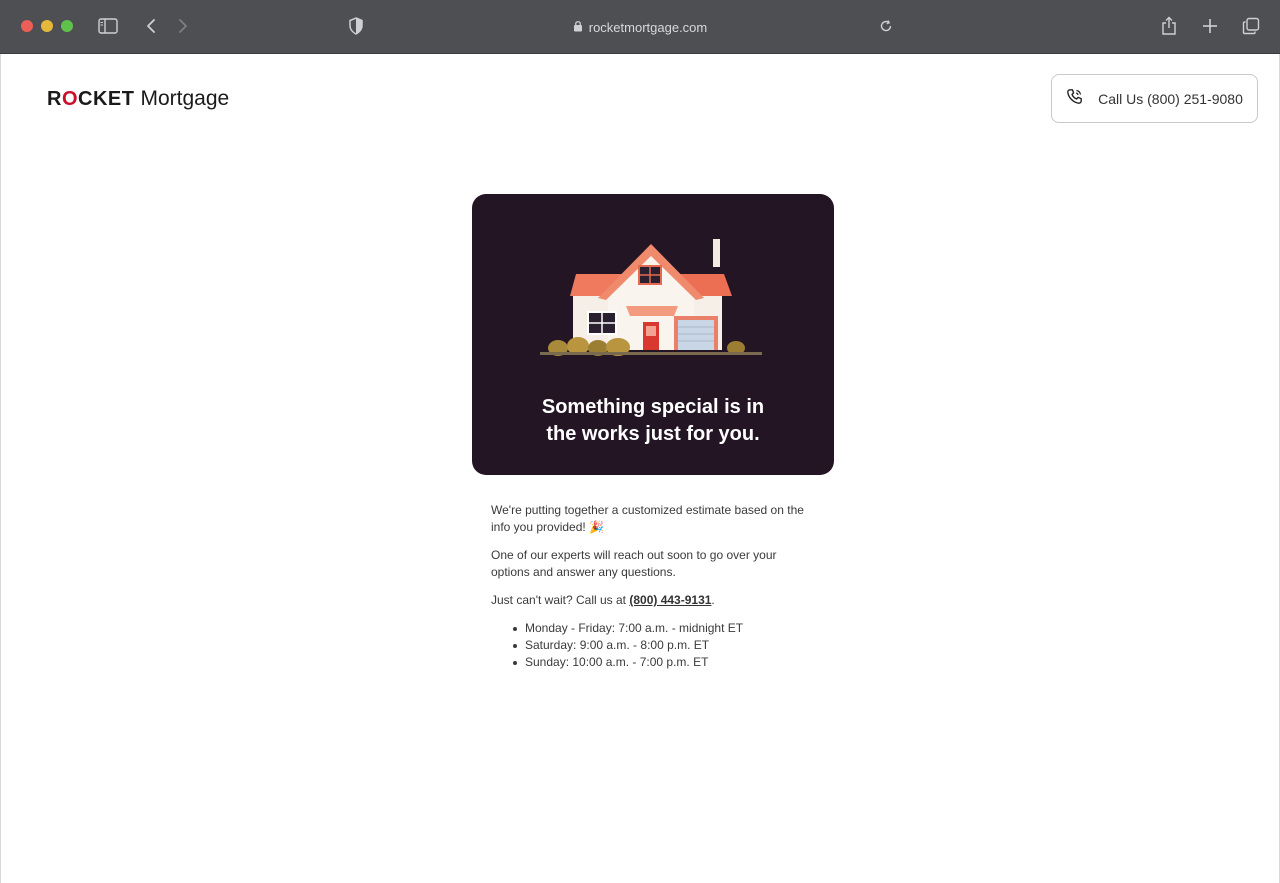 This screenshot has height=883, width=1280. What do you see at coordinates (648, 27) in the screenshot?
I see `url-text: rocketmortgage.com` at bounding box center [648, 27].